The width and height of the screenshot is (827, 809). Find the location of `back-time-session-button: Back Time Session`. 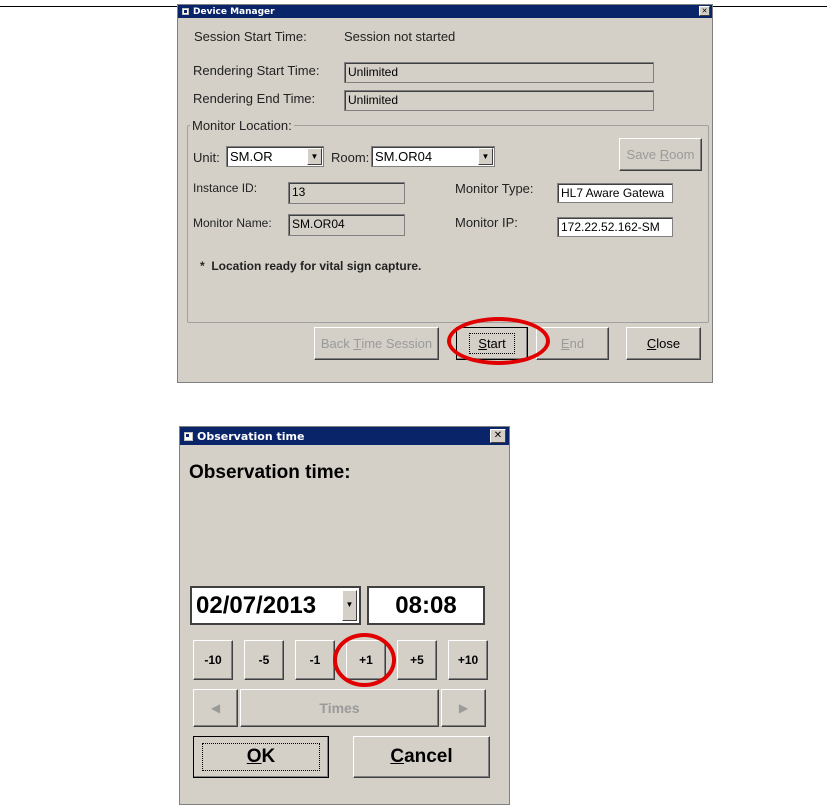

back-time-session-button: Back Time Session is located at coordinates (376, 343).